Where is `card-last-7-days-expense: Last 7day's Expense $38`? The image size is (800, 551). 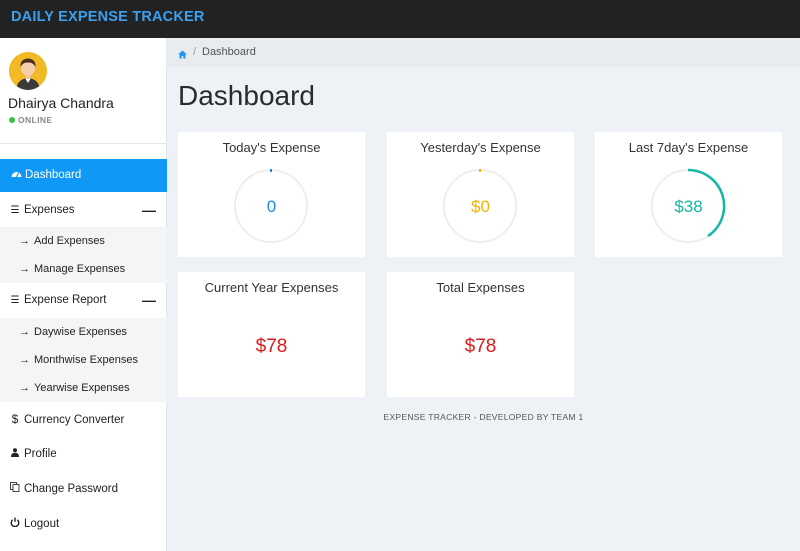 card-last-7-days-expense: Last 7day's Expense $38 is located at coordinates (688, 194).